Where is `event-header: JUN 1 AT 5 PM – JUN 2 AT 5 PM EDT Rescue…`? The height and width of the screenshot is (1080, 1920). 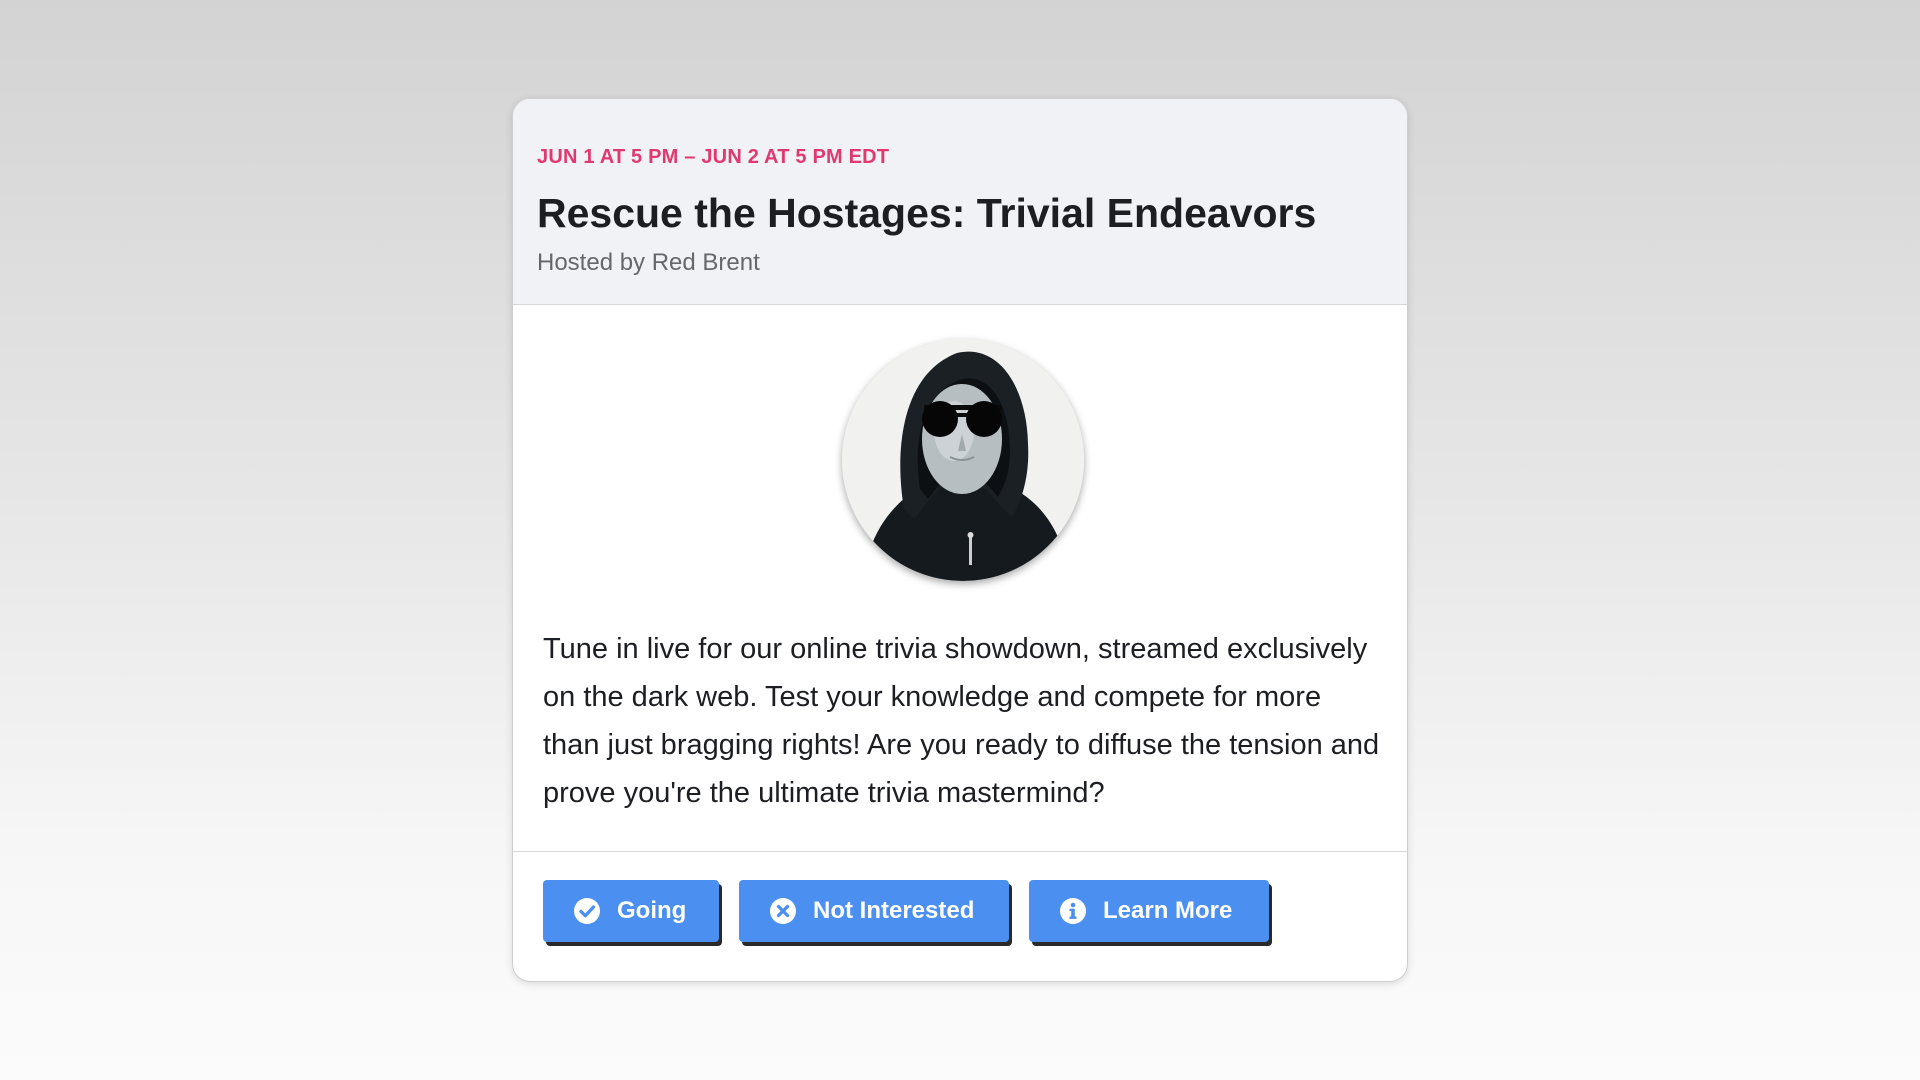 event-header: JUN 1 AT 5 PM – JUN 2 AT 5 PM EDT Rescue… is located at coordinates (960, 202).